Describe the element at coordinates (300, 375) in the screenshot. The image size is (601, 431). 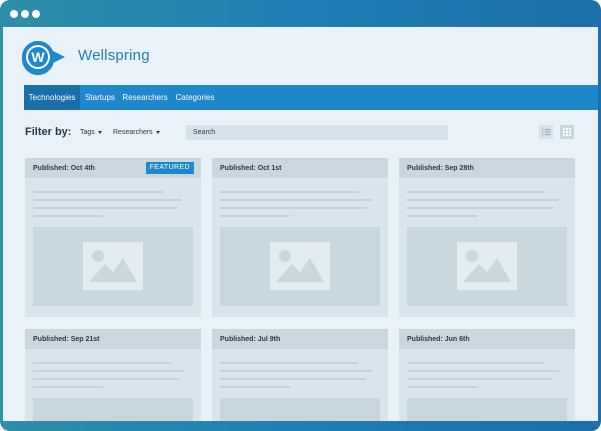
I see `technology-card: Published: Jul 9th` at that location.